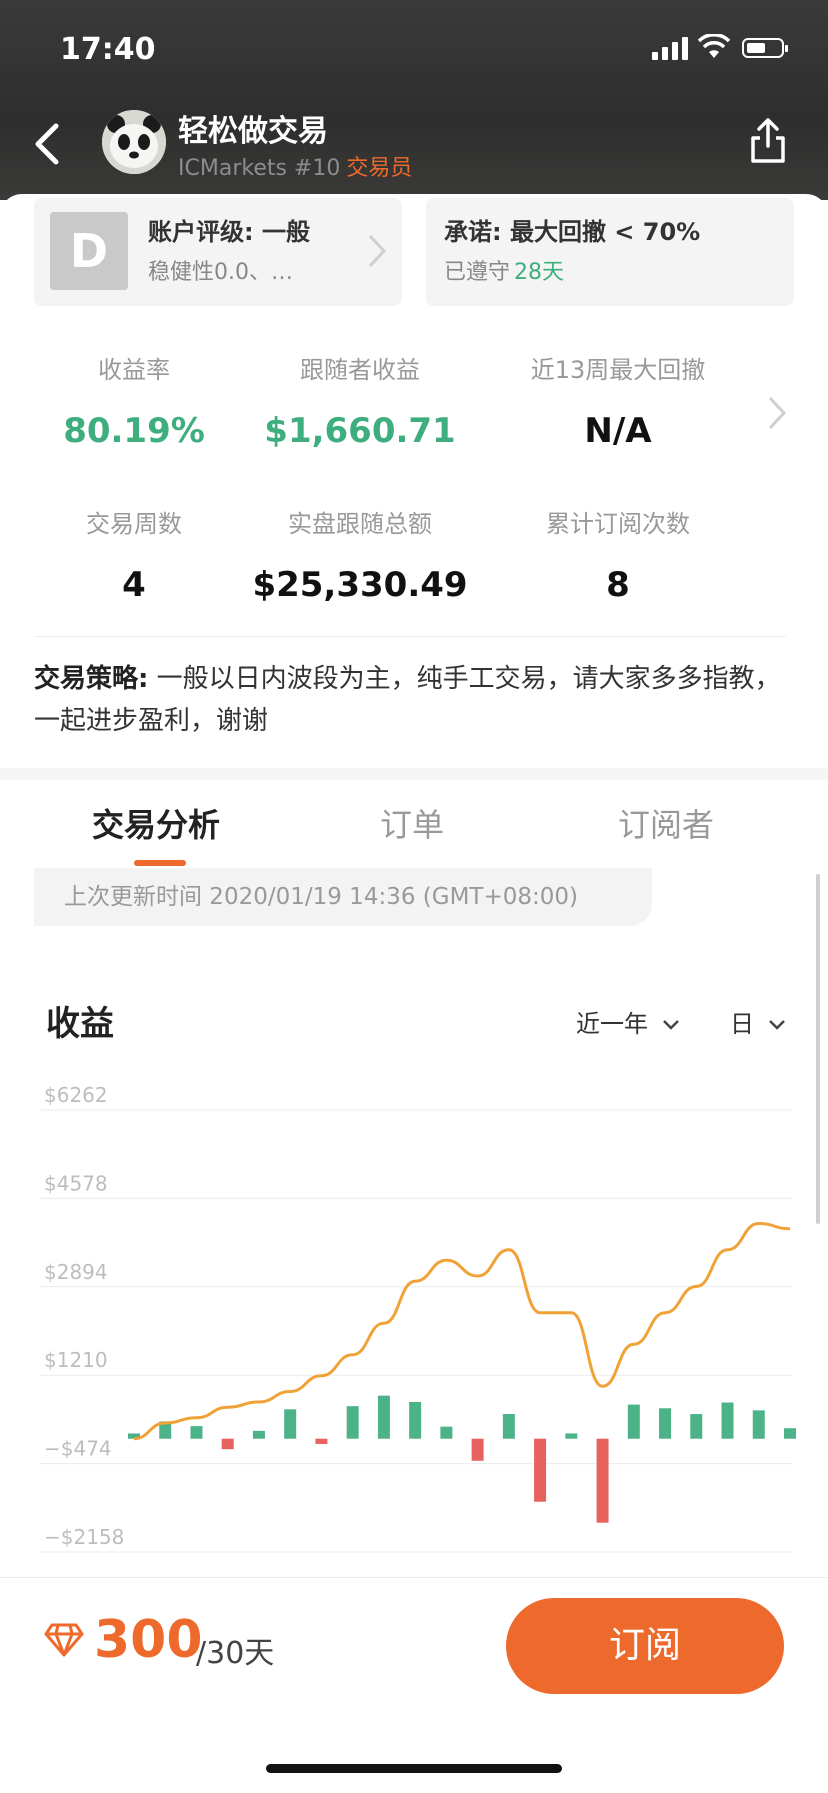 The width and height of the screenshot is (828, 1793). I want to click on trader-subtitle: ICMarkets #10 交易员, so click(295, 166).